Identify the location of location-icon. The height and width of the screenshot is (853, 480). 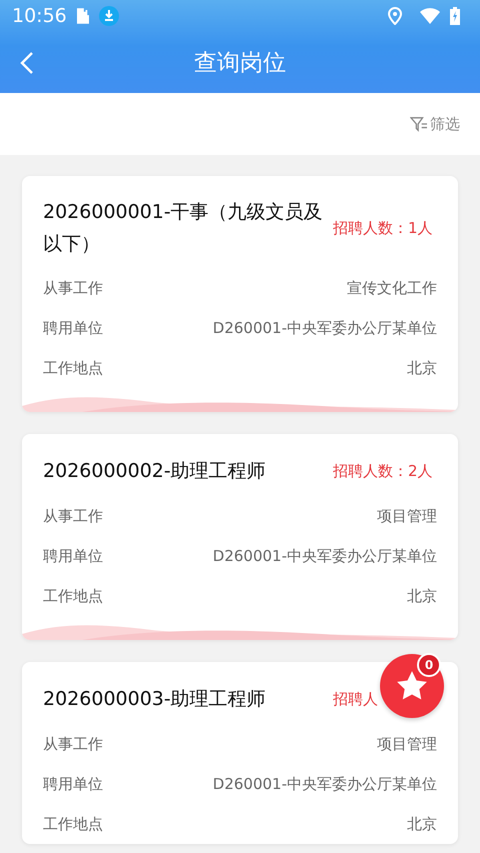
(395, 16).